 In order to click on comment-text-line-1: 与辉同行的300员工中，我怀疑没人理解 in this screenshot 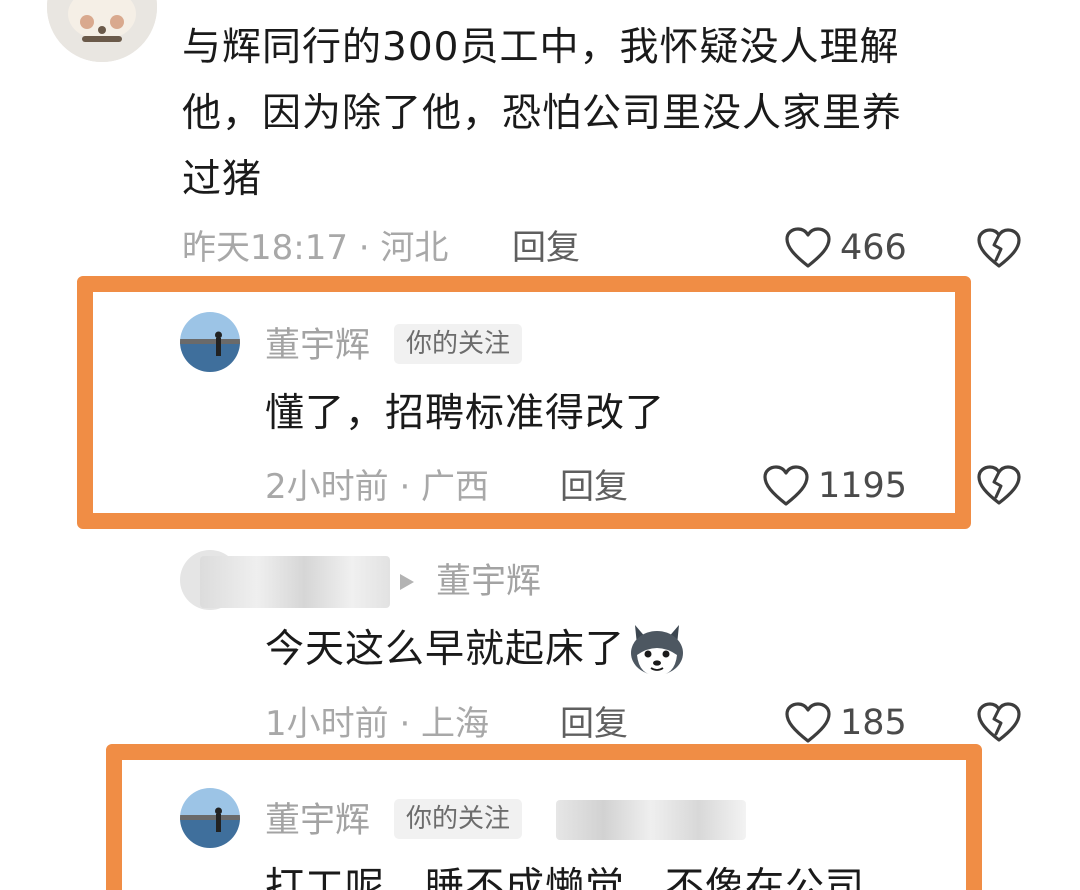, I will do `click(541, 47)`.